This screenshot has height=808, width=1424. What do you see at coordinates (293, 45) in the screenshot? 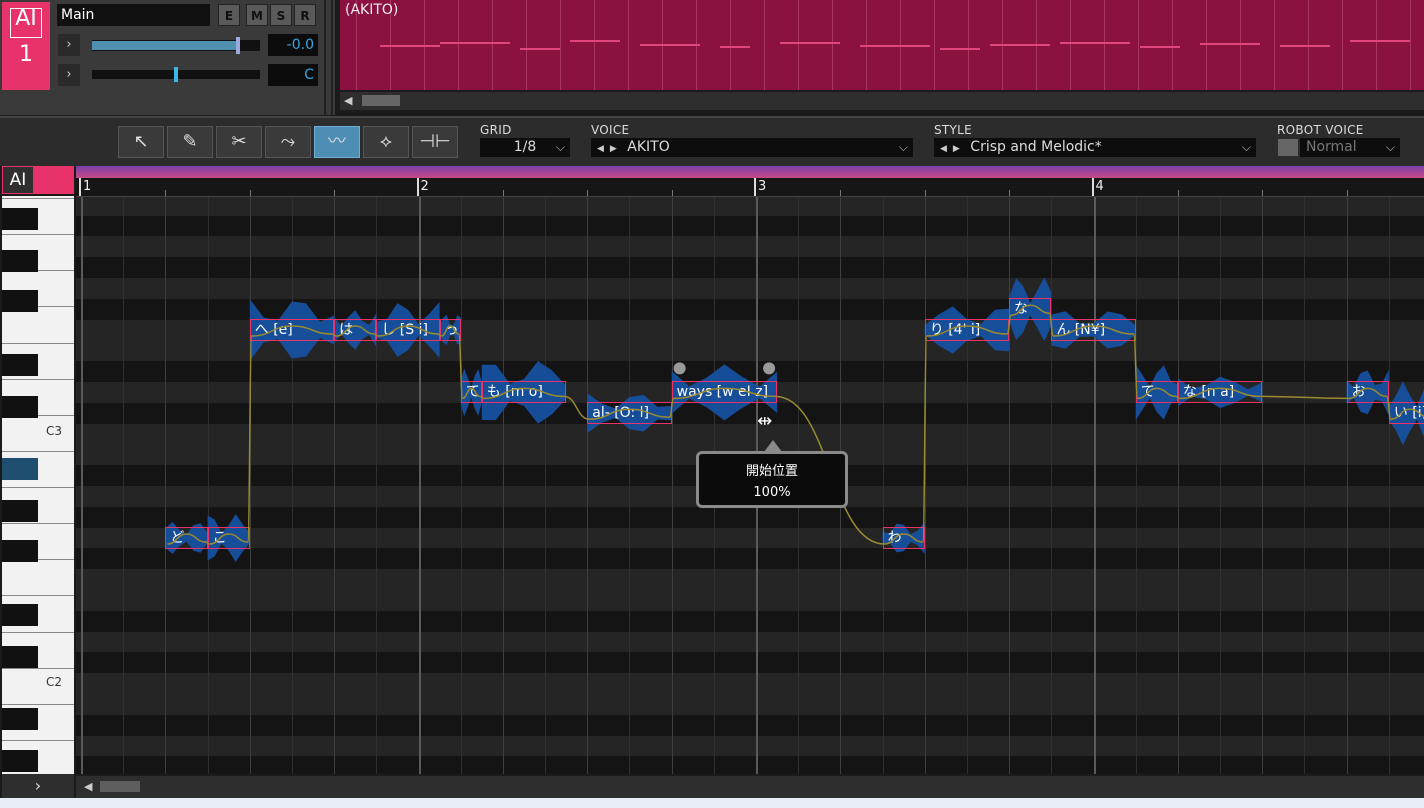
I see `volume-value: -0.0` at bounding box center [293, 45].